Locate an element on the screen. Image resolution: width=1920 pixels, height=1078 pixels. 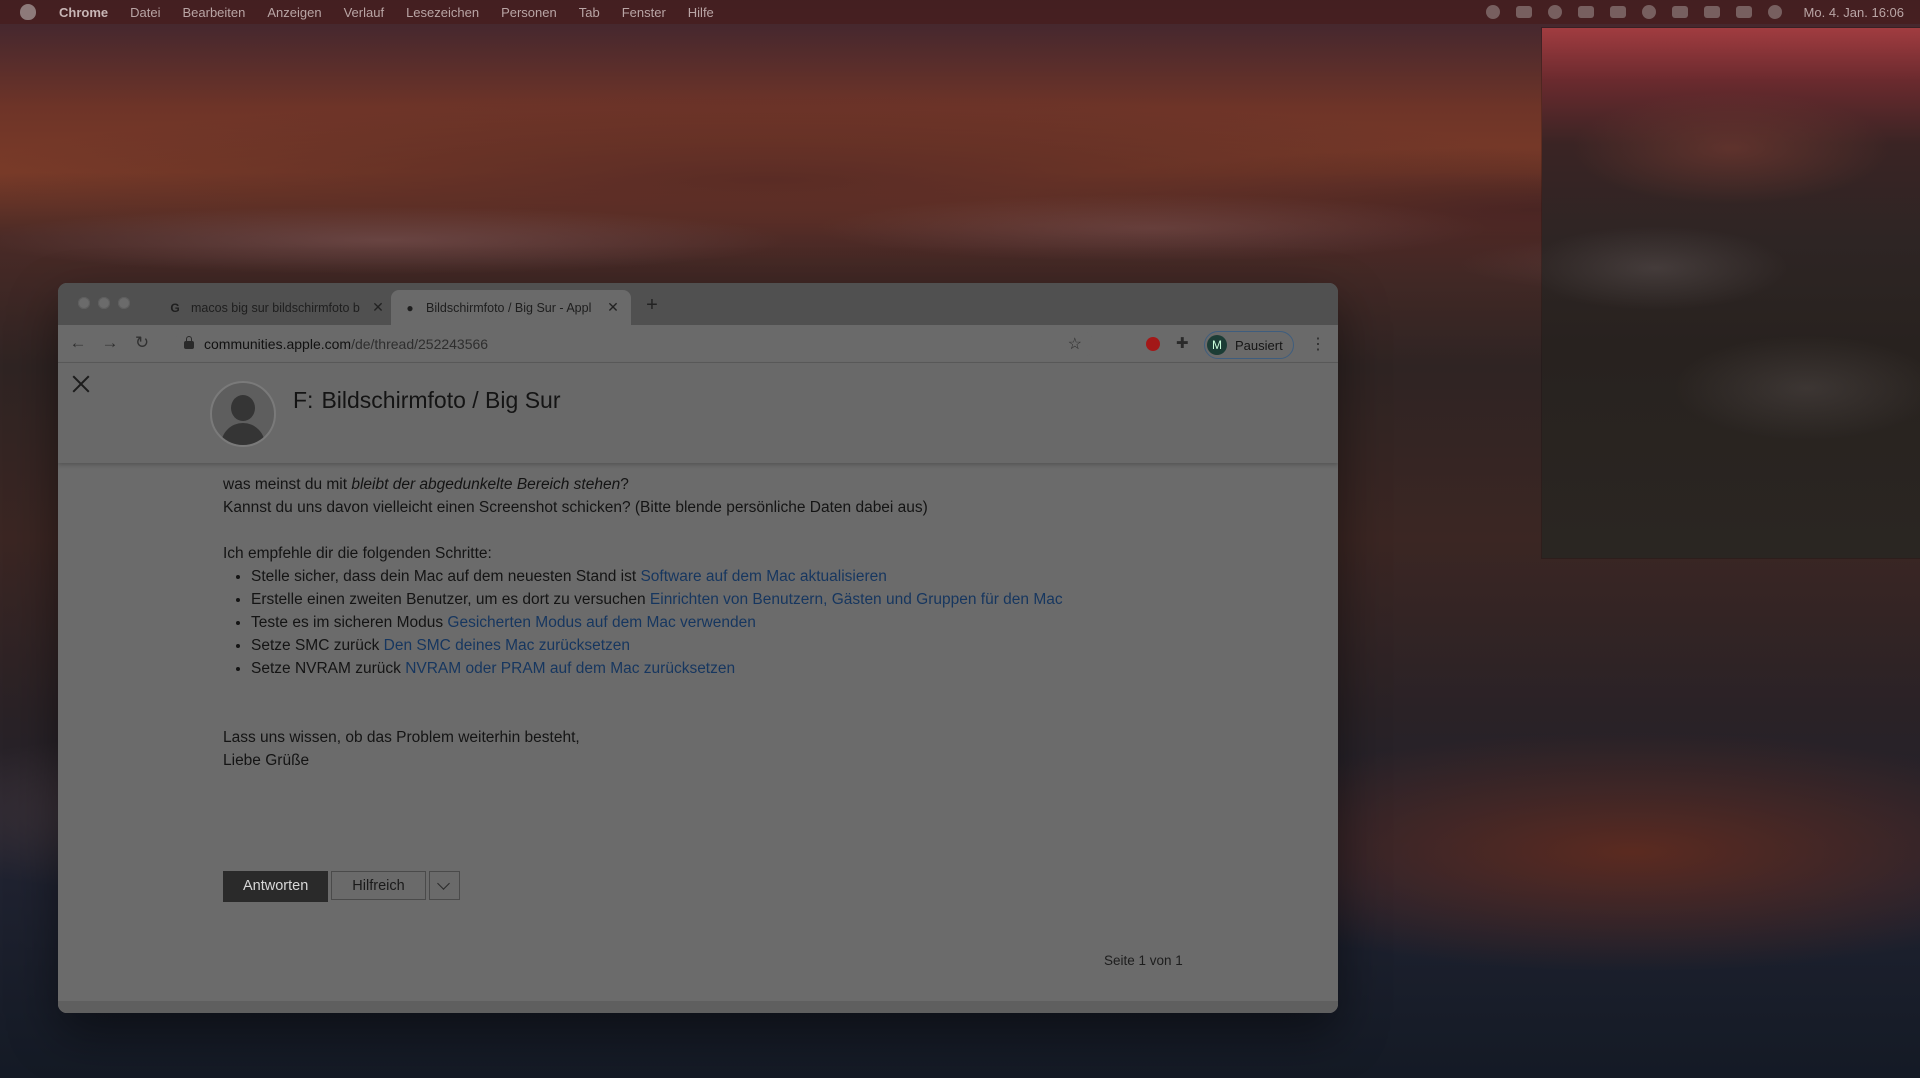
avatar-head is located at coordinates (243, 408).